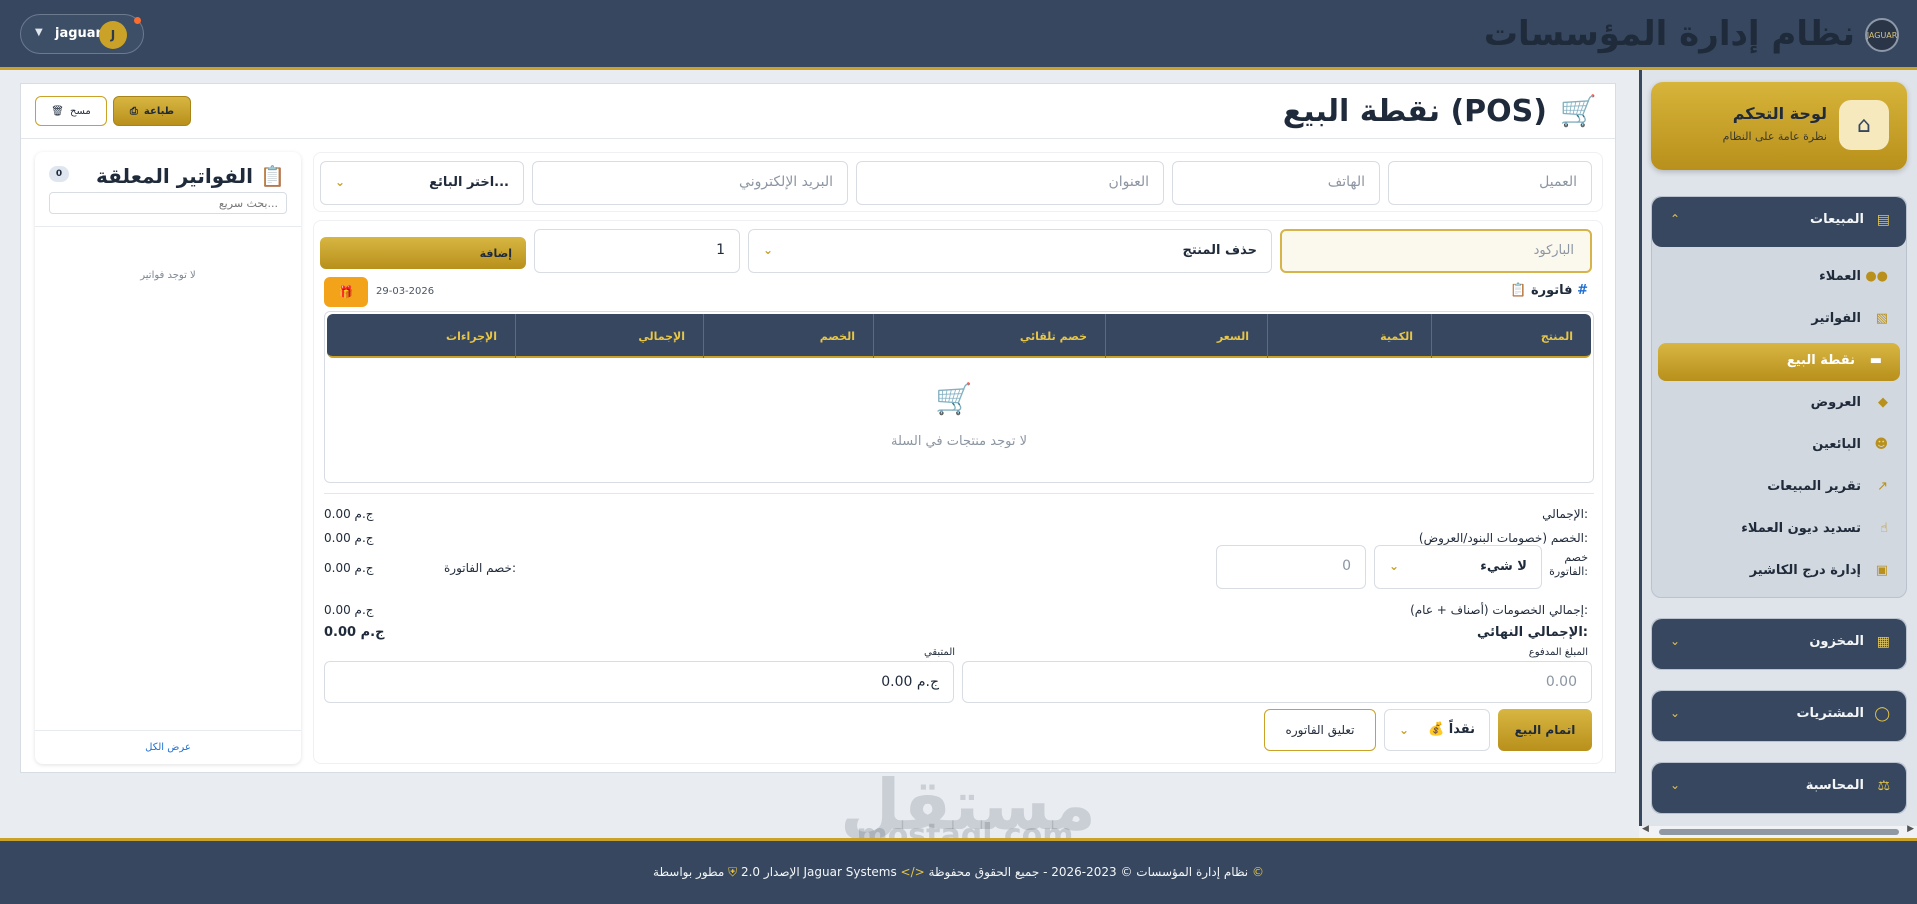  What do you see at coordinates (1219, 250) in the screenshot?
I see `product-select-value: حذف المنتج` at bounding box center [1219, 250].